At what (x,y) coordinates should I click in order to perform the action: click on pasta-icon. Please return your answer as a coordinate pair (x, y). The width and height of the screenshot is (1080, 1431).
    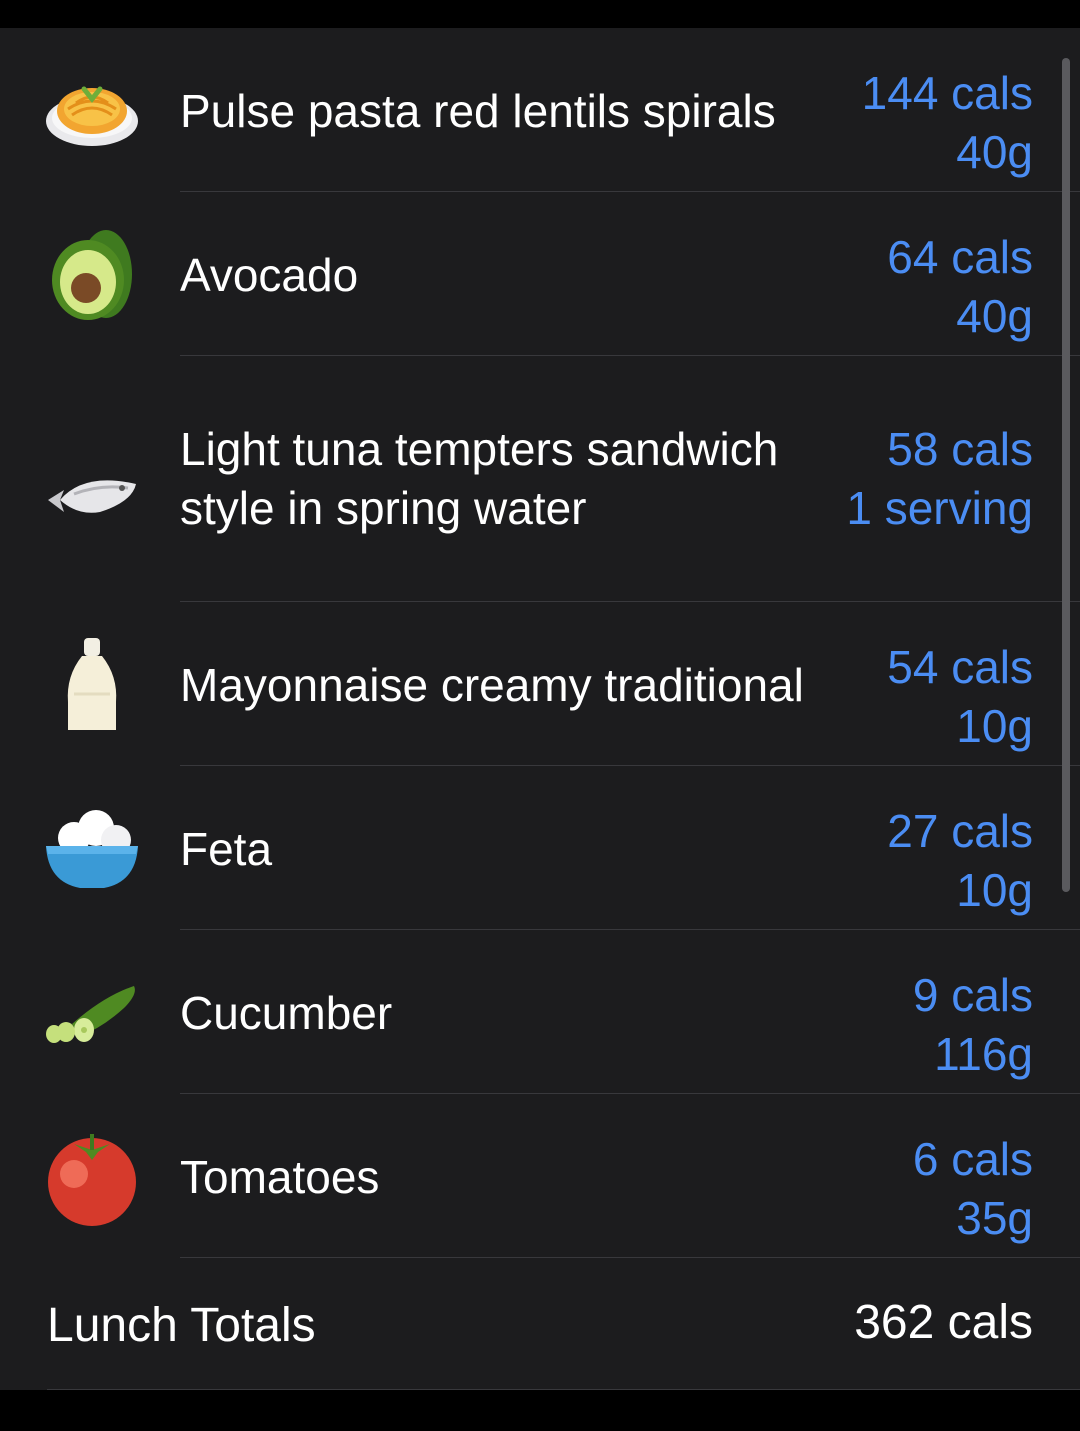
    Looking at the image, I should click on (92, 111).